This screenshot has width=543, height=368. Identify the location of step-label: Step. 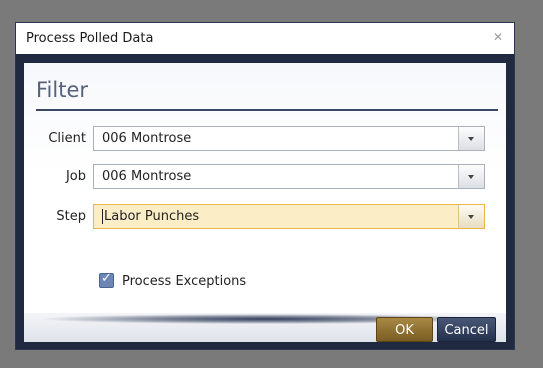
(71, 216).